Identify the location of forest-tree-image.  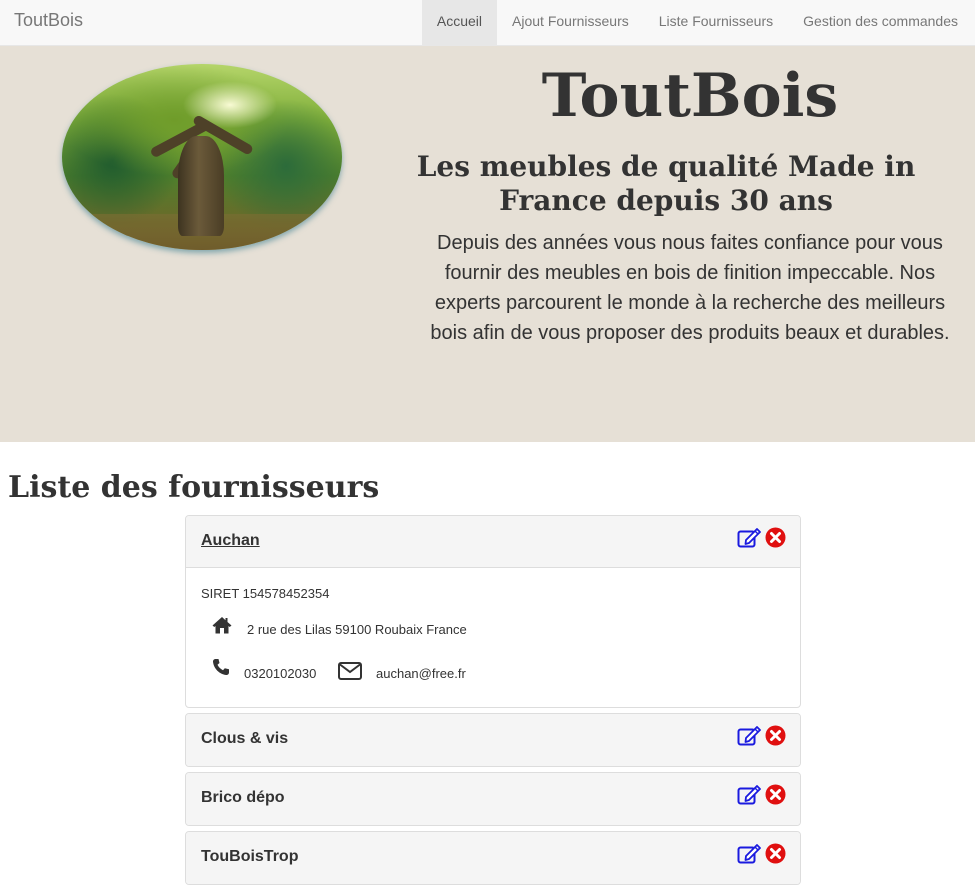
(202, 157).